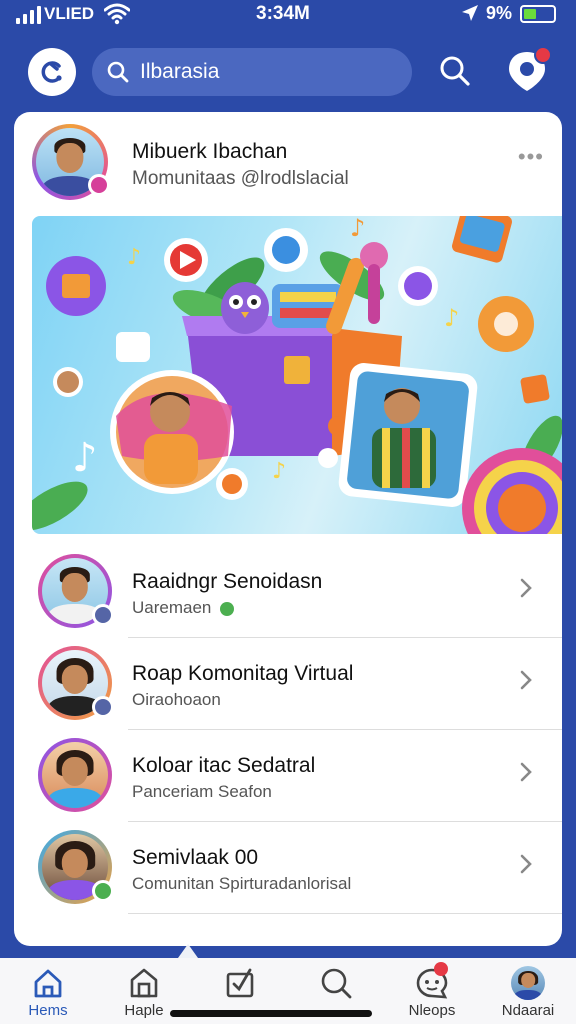  Describe the element at coordinates (441, 969) in the screenshot. I see `messages-badge` at that location.